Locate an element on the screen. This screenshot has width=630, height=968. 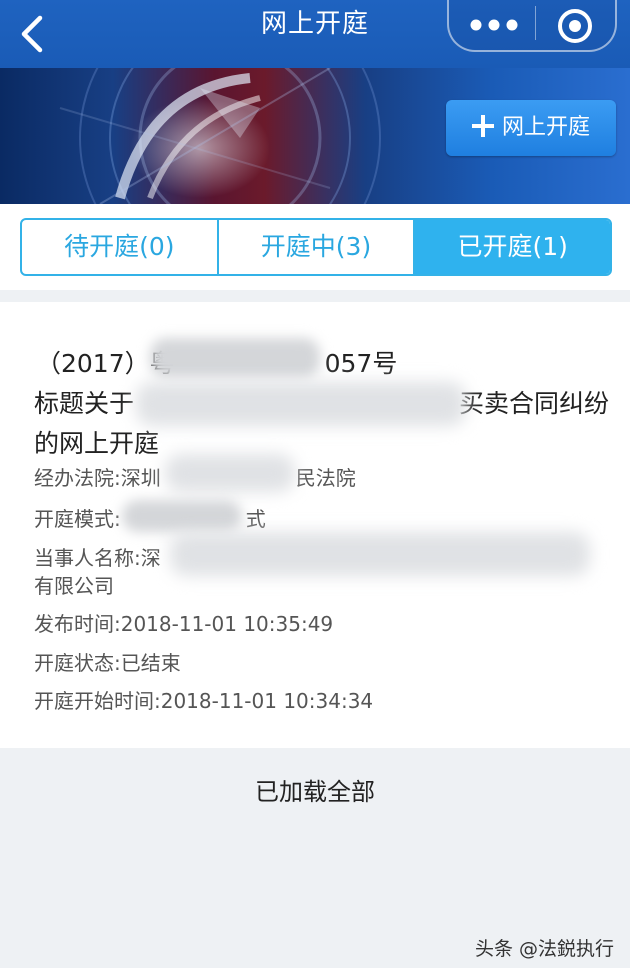
hearing-start-time: 开庭开始时间:2018-11-01 10:34:34 is located at coordinates (204, 701).